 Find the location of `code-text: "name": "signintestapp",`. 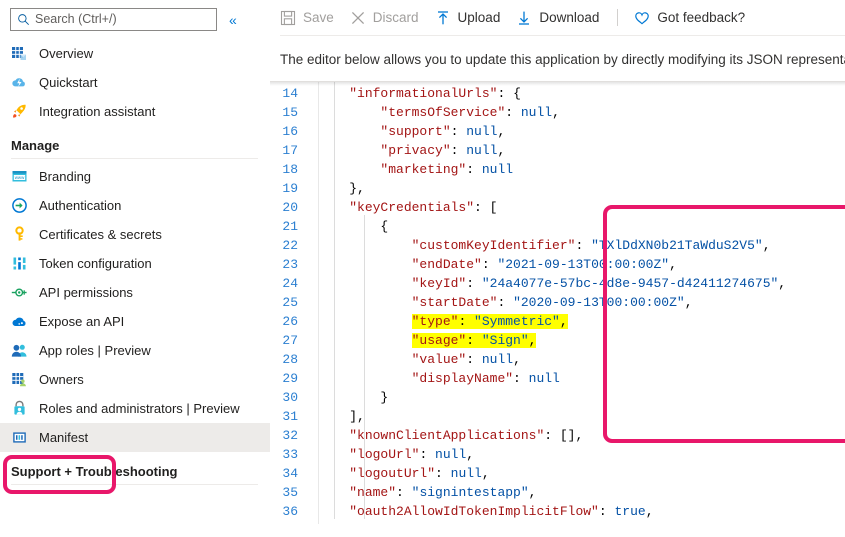

code-text: "name": "signintestapp", is located at coordinates (443, 492).